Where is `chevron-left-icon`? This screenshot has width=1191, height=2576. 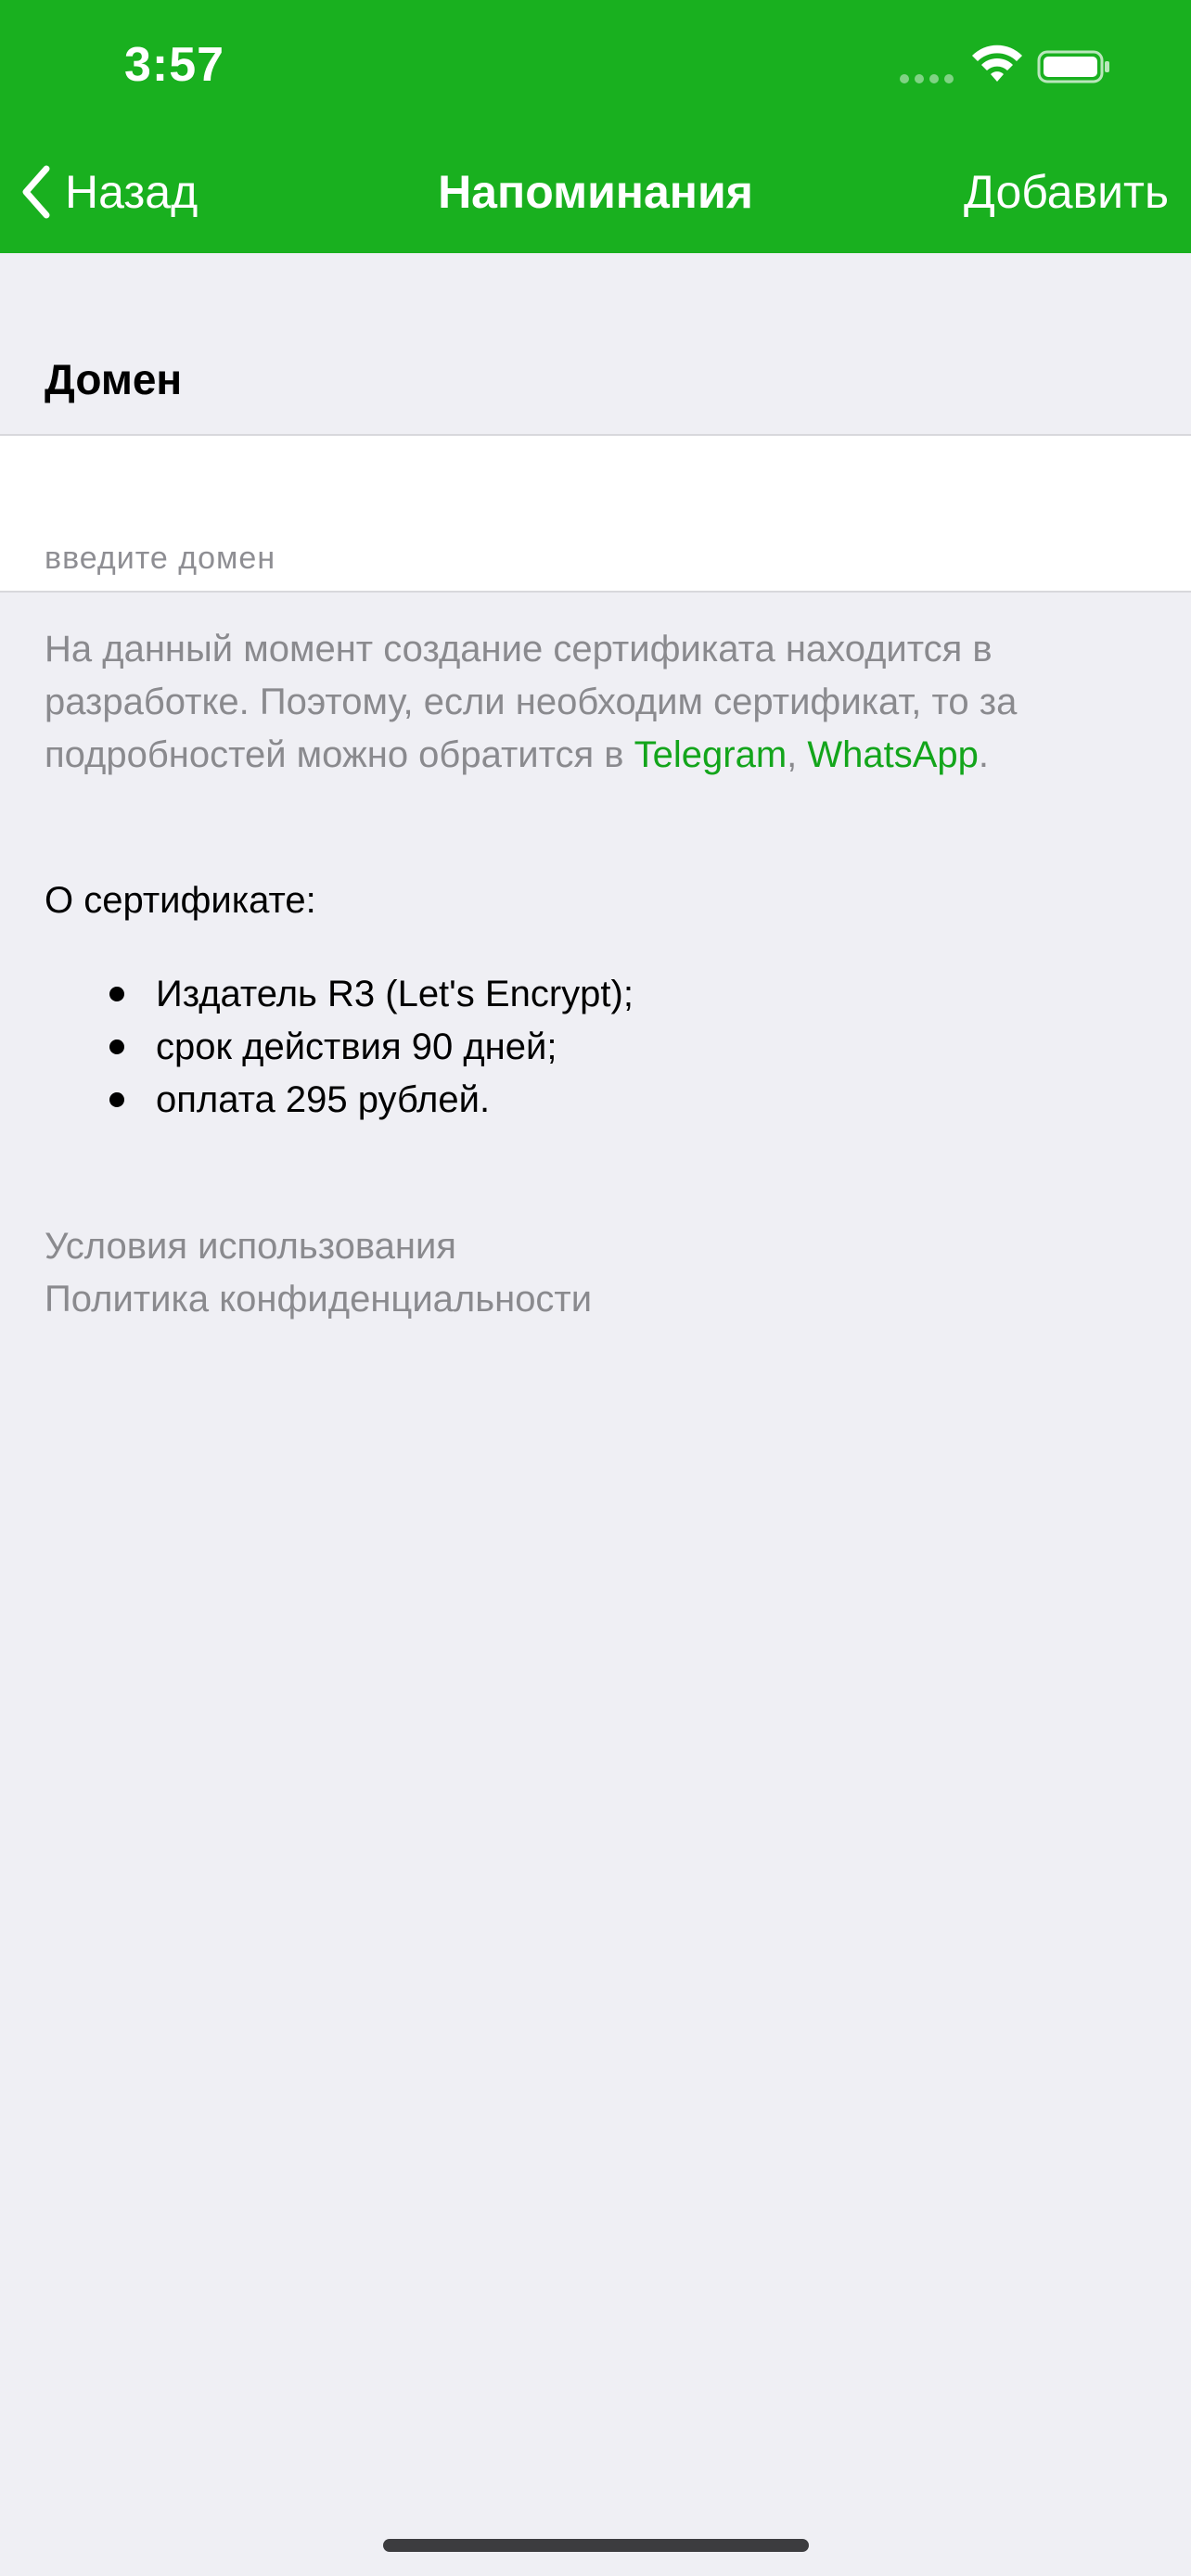 chevron-left-icon is located at coordinates (36, 192).